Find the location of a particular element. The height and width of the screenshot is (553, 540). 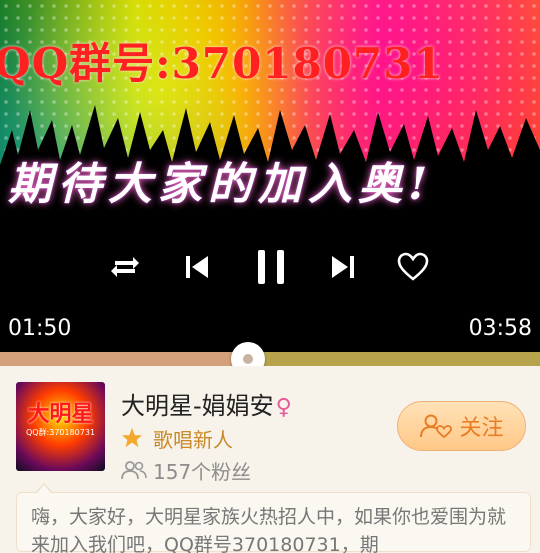

avatar-subtitle: QQ群:370180731 is located at coordinates (60, 432).